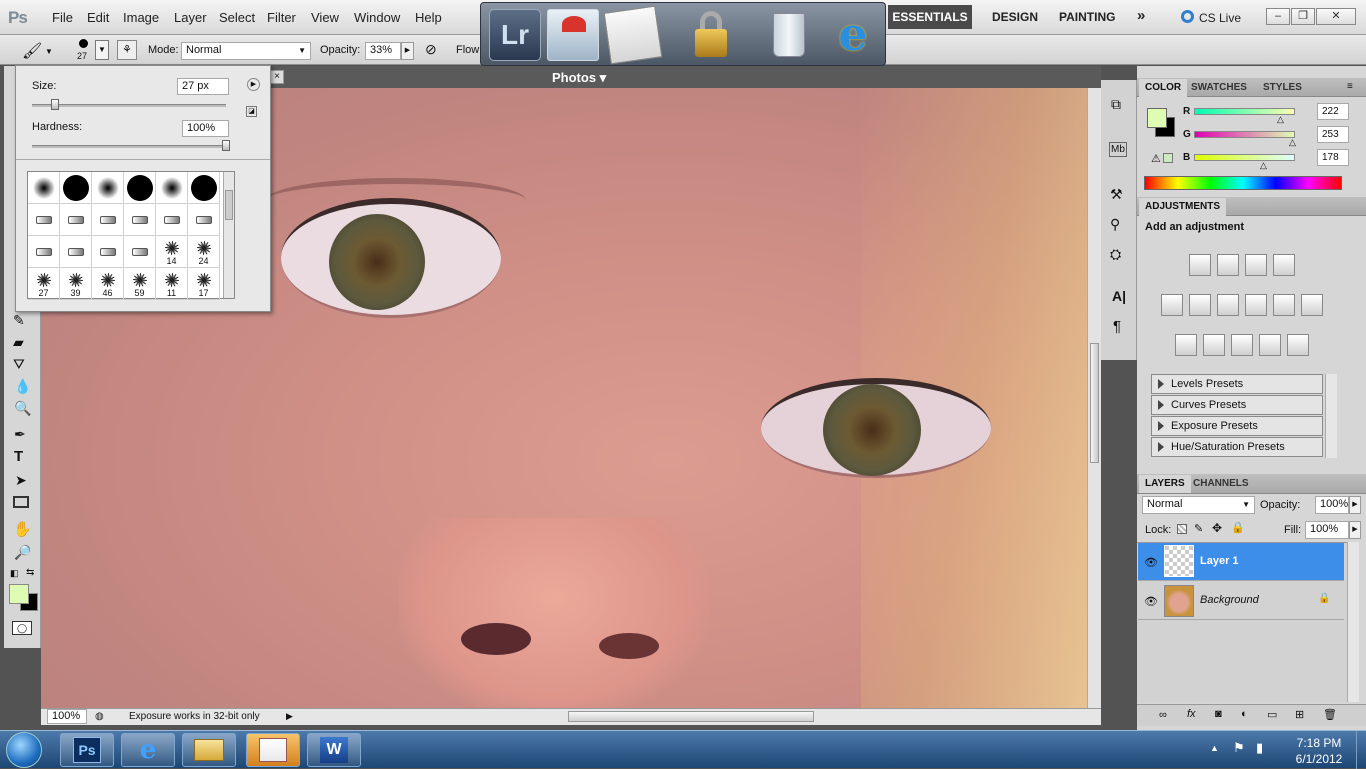 The width and height of the screenshot is (1366, 769). What do you see at coordinates (1228, 265) in the screenshot?
I see `levels-icon` at bounding box center [1228, 265].